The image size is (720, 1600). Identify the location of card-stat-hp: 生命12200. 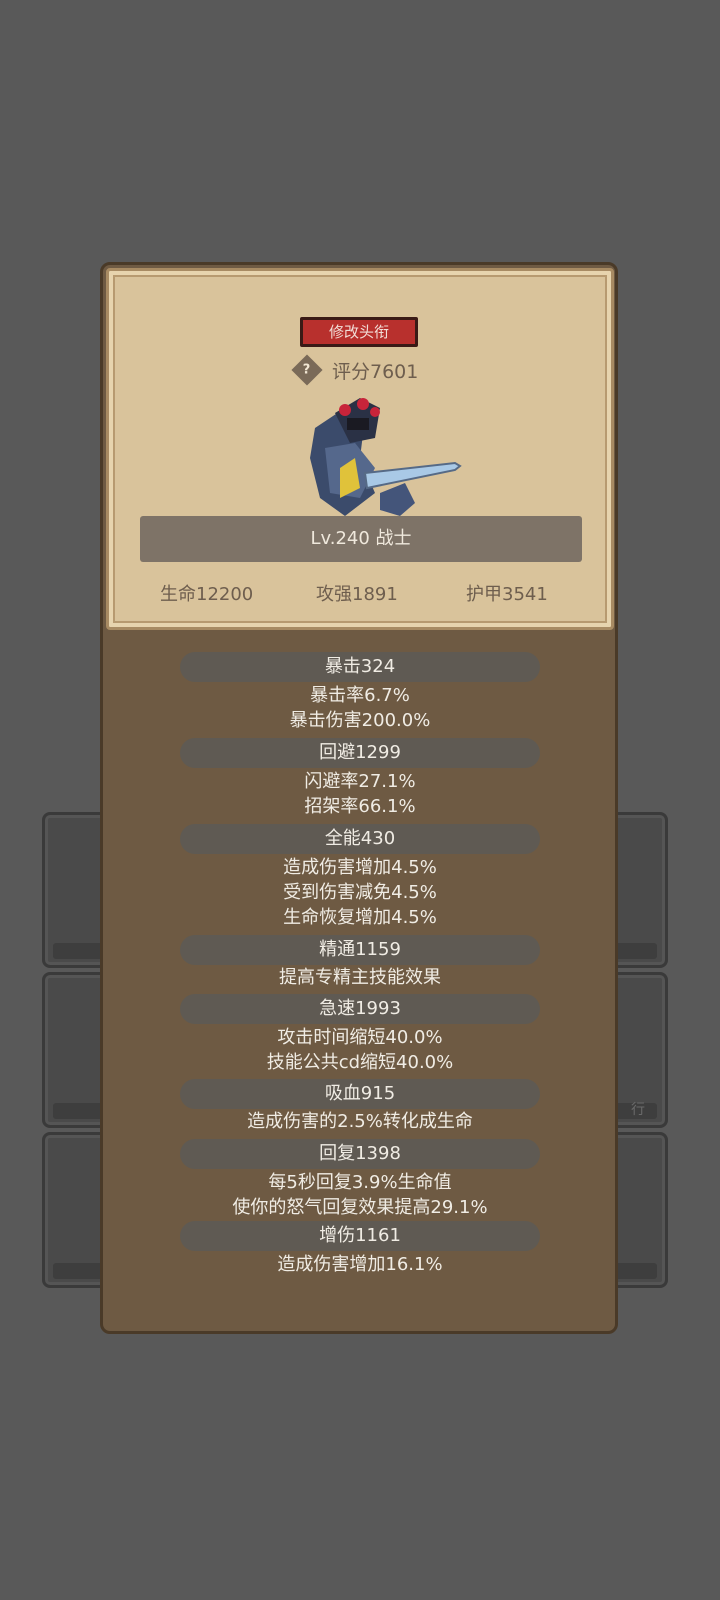
(207, 594).